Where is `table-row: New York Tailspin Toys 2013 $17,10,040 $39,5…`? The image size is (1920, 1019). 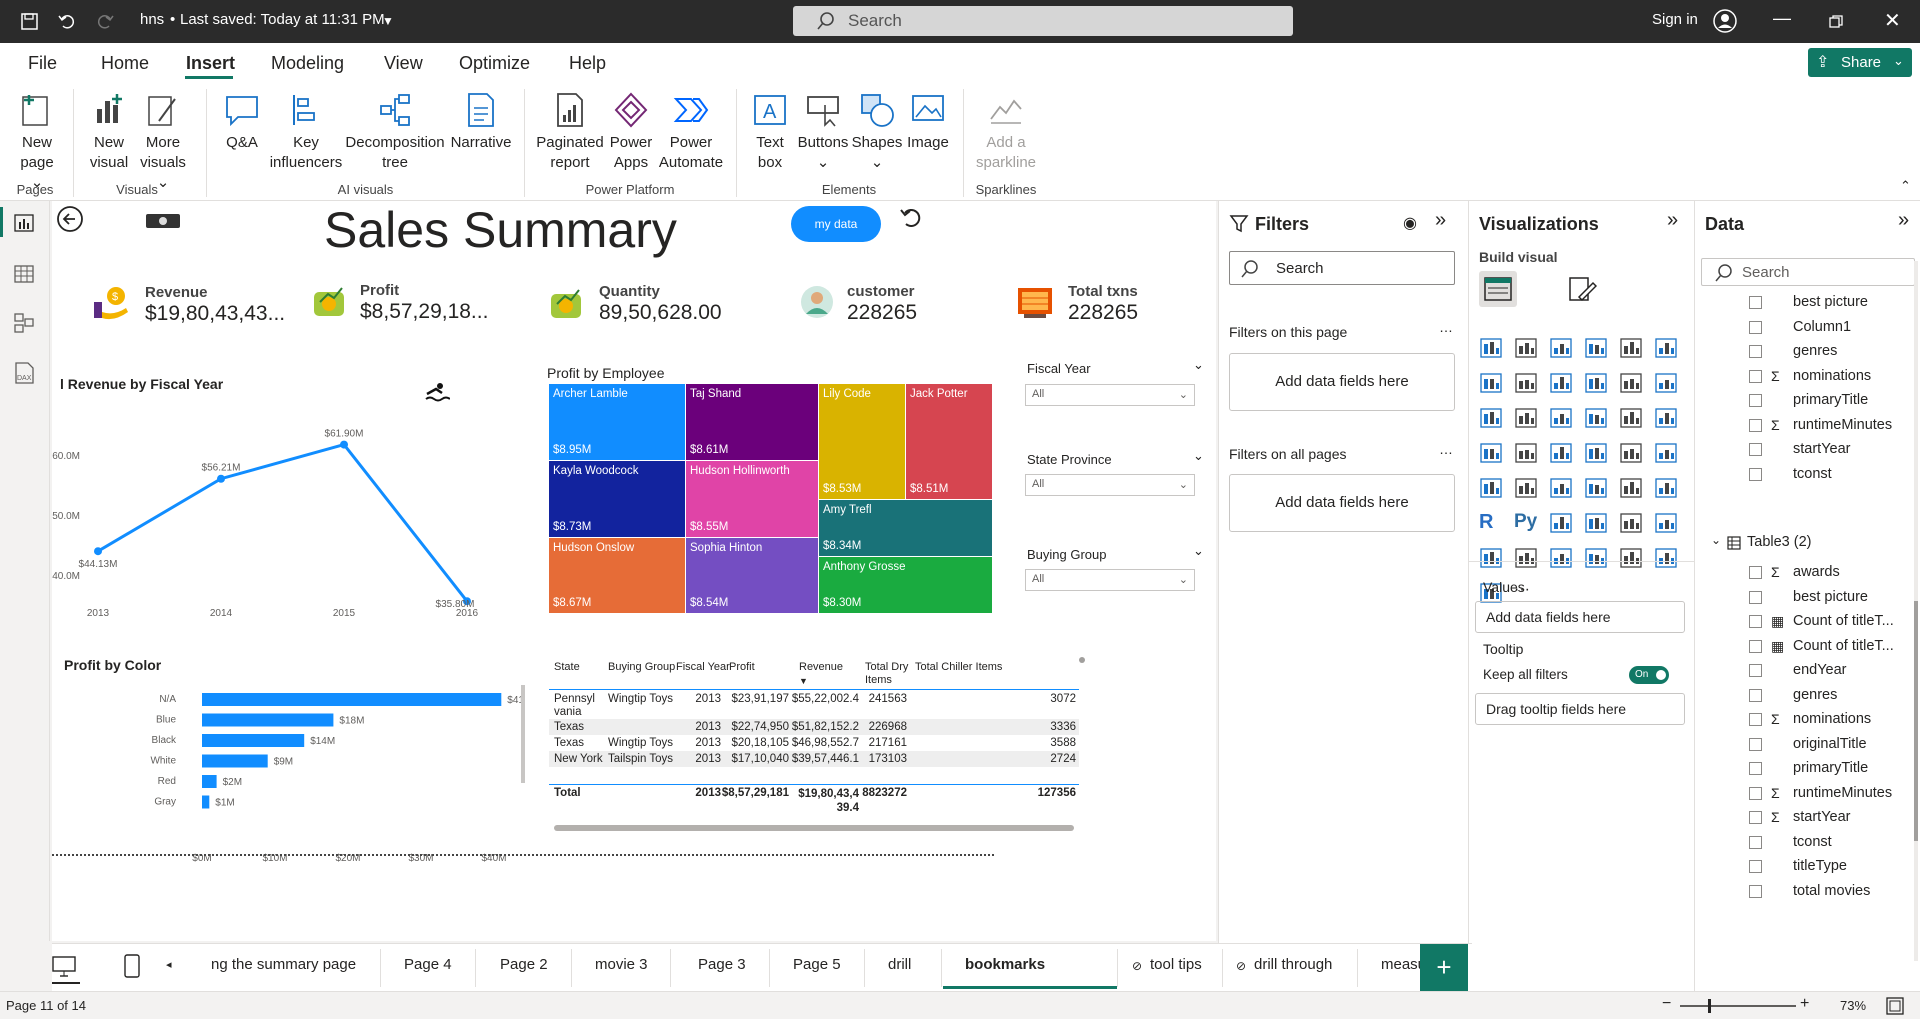 table-row: New York Tailspin Toys 2013 $17,10,040 $39,5… is located at coordinates (814, 759).